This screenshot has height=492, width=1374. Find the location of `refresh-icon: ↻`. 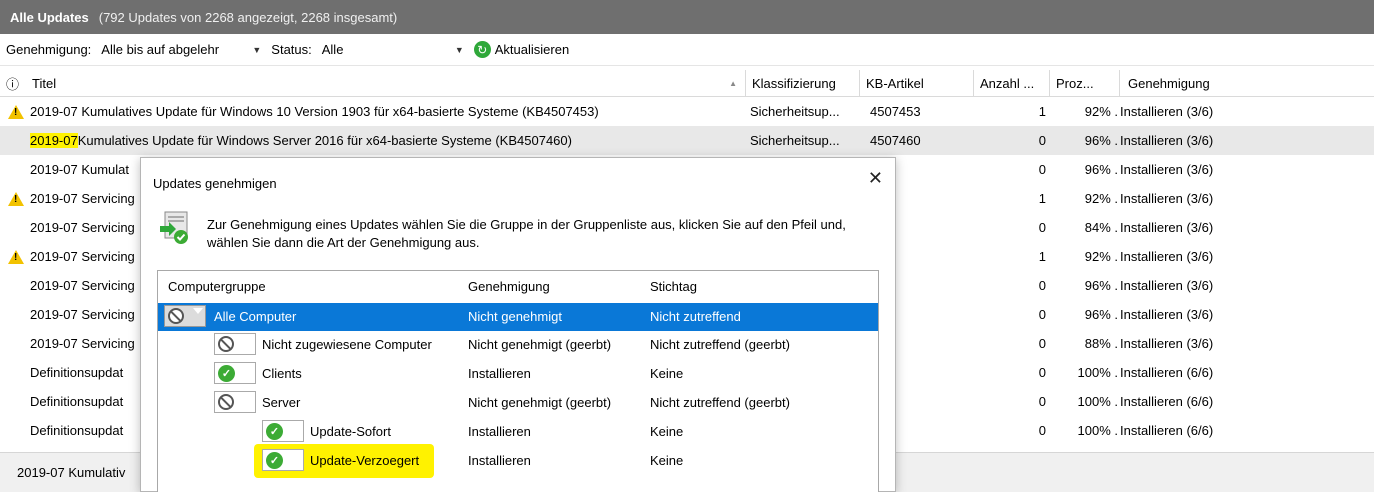

refresh-icon: ↻ is located at coordinates (482, 49).